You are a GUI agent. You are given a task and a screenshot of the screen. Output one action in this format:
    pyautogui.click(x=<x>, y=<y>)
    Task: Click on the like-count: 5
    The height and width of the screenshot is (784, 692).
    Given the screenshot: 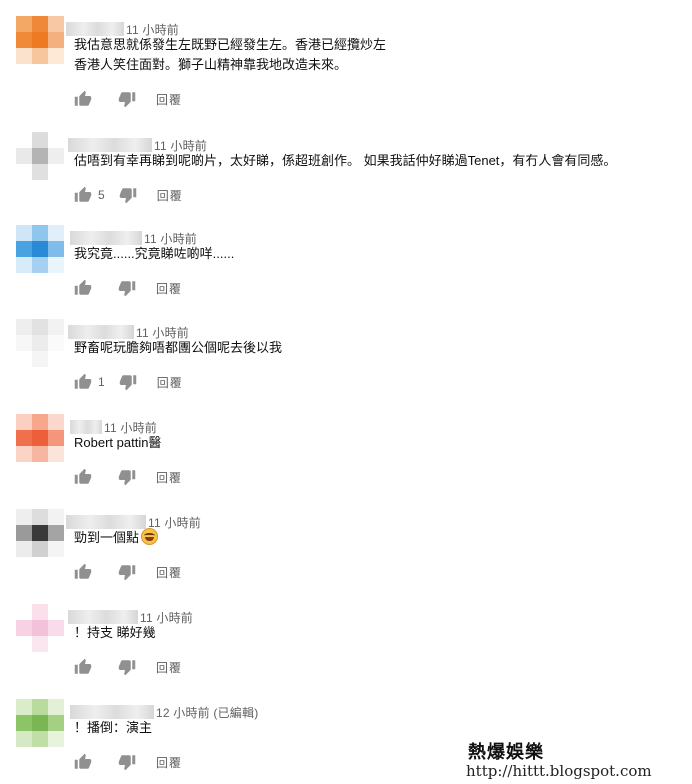 What is the action you would take?
    pyautogui.click(x=101, y=195)
    